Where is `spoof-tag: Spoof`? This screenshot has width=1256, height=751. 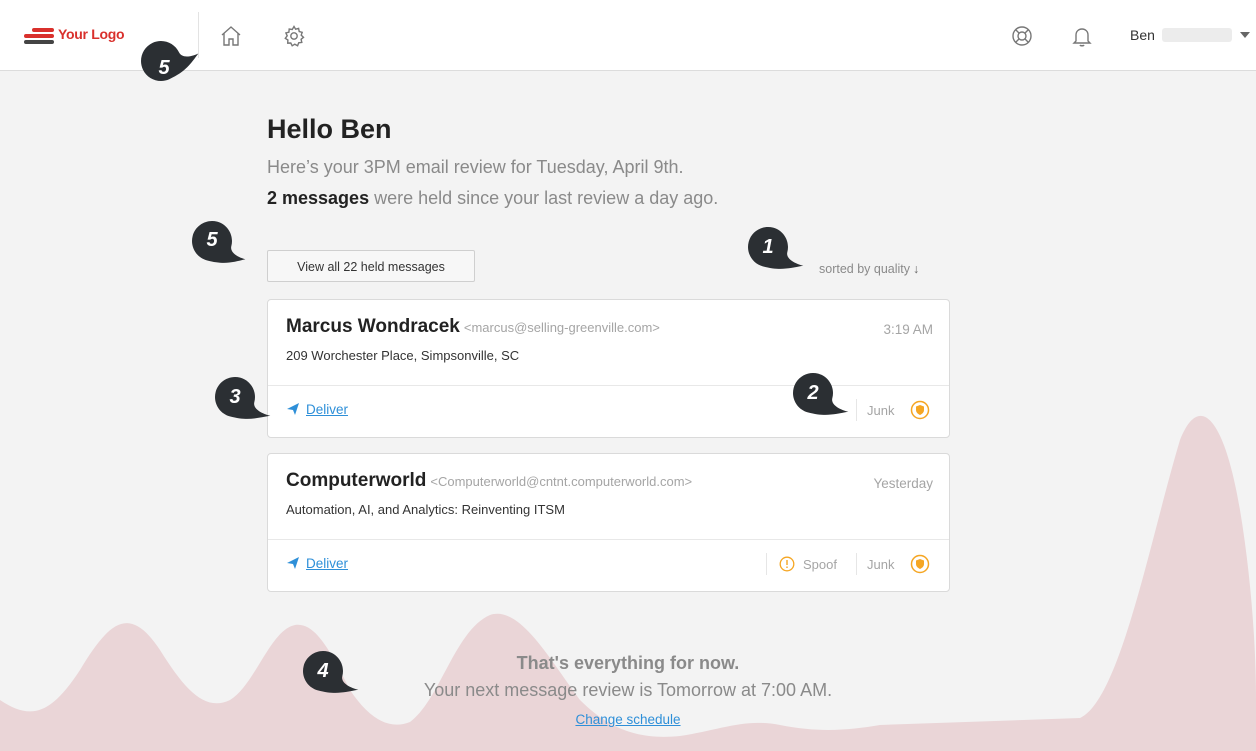 spoof-tag: Spoof is located at coordinates (820, 564).